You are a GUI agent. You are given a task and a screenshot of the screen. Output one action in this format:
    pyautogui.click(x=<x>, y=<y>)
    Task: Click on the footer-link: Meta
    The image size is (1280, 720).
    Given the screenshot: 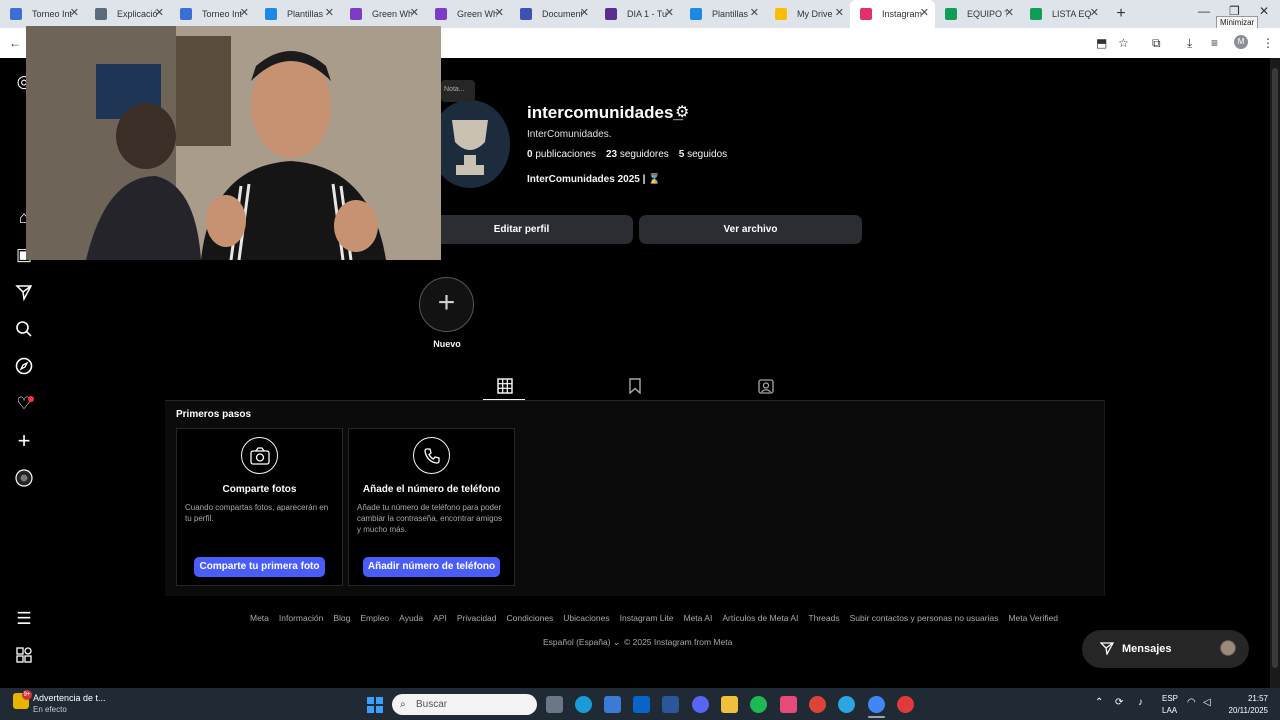 What is the action you would take?
    pyautogui.click(x=259, y=618)
    